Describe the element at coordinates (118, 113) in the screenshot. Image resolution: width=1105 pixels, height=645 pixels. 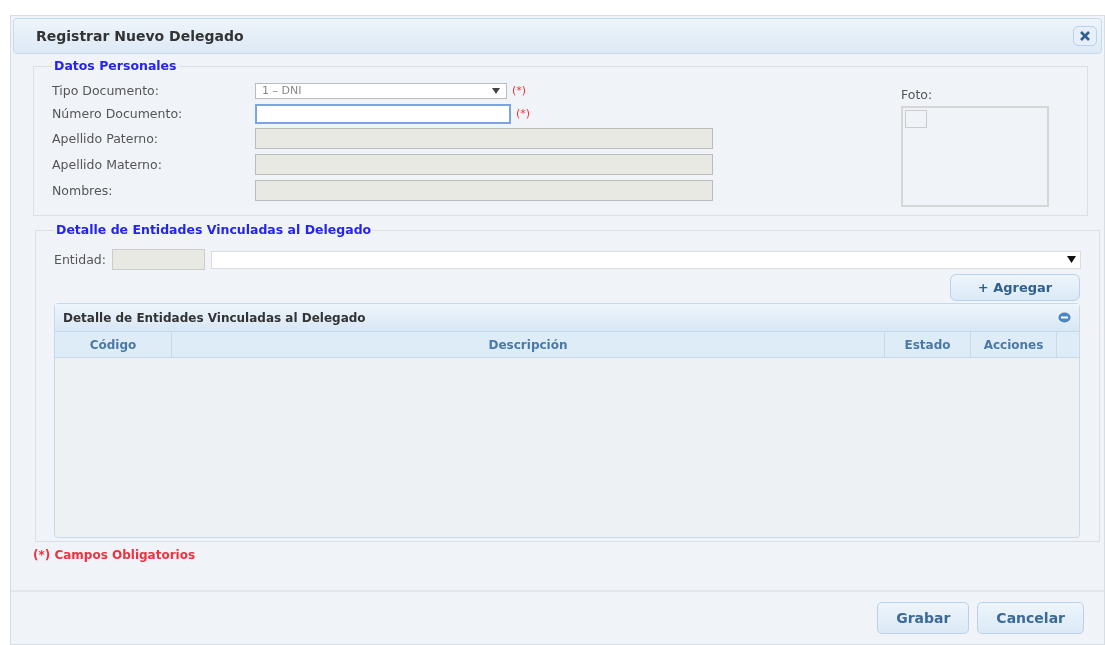
I see `field-label: Número Documento:` at that location.